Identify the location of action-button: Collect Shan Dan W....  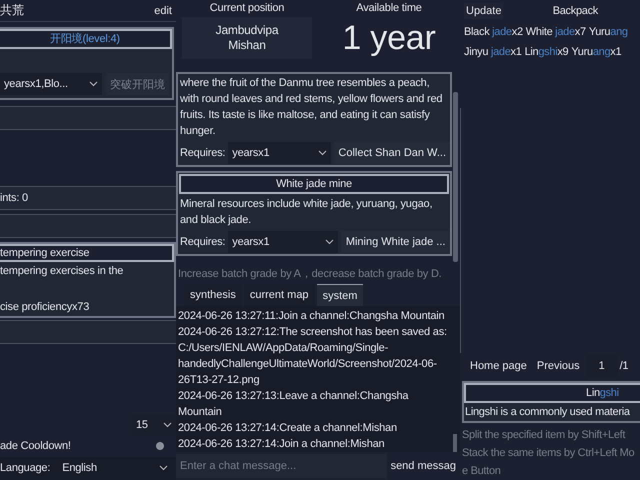
(392, 153).